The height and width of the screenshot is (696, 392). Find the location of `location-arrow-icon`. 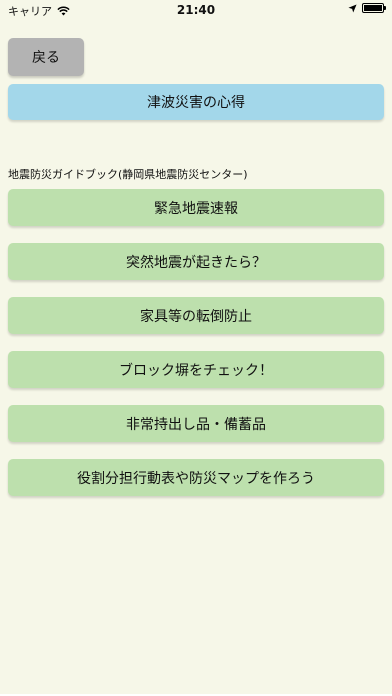

location-arrow-icon is located at coordinates (352, 8).